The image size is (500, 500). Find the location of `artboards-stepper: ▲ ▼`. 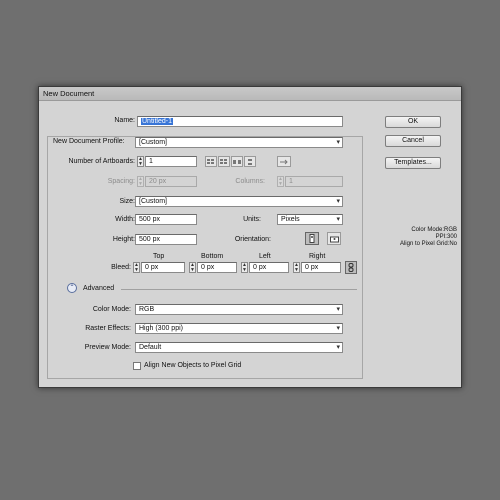

artboards-stepper: ▲ ▼ is located at coordinates (140, 161).